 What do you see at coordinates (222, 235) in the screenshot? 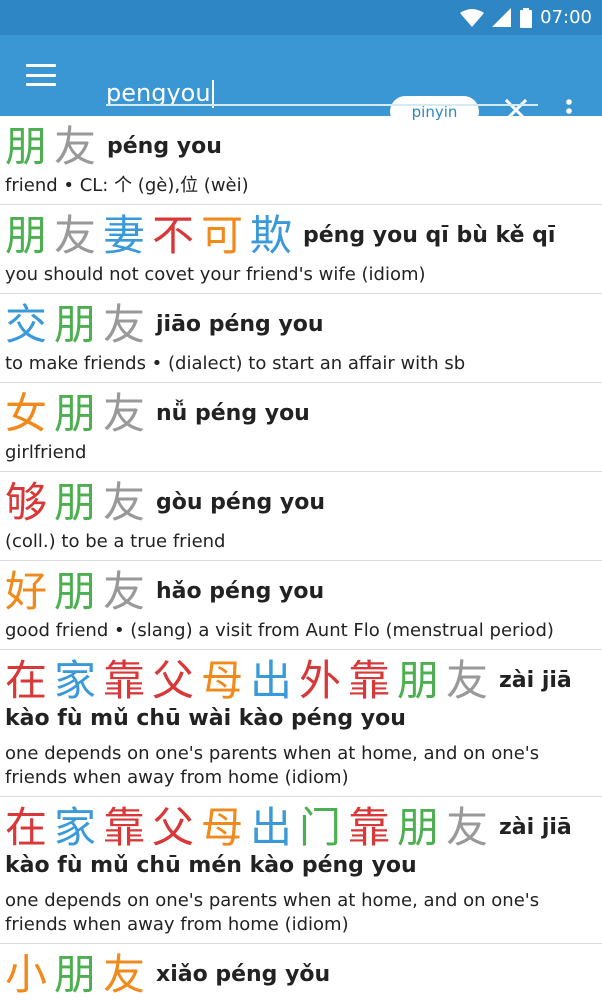
I see `hanzi-character: 可` at bounding box center [222, 235].